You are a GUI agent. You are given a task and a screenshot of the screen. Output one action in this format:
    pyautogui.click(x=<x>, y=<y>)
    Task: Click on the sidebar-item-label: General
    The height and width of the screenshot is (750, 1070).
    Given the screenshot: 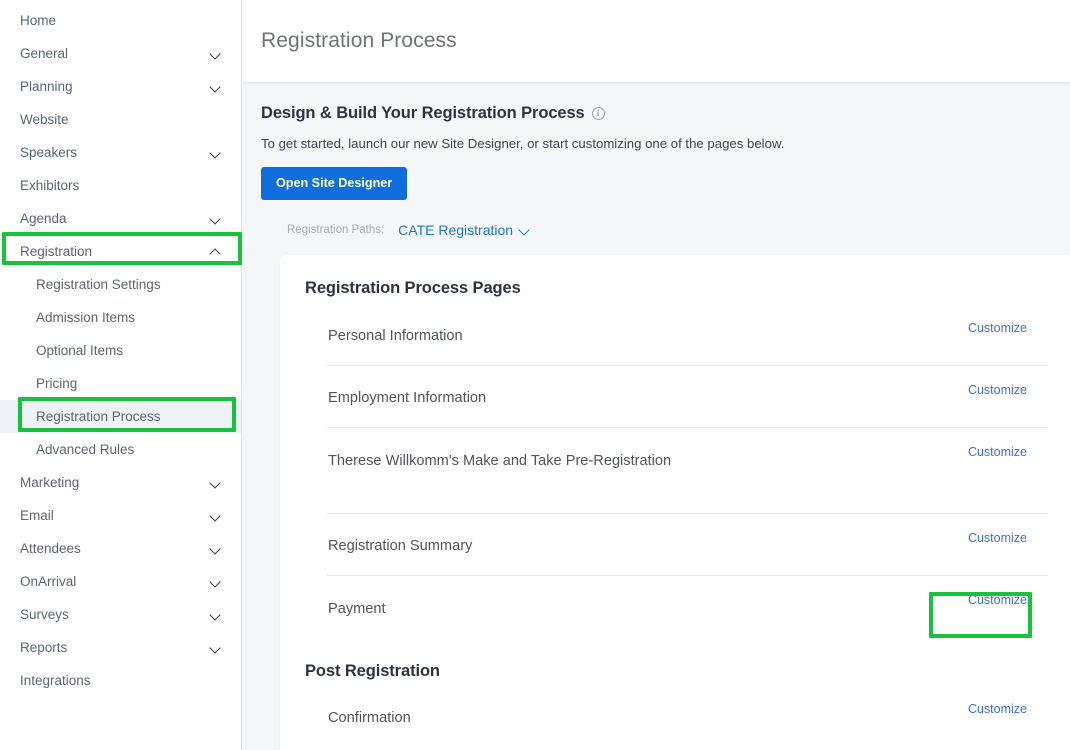 What is the action you would take?
    pyautogui.click(x=44, y=53)
    